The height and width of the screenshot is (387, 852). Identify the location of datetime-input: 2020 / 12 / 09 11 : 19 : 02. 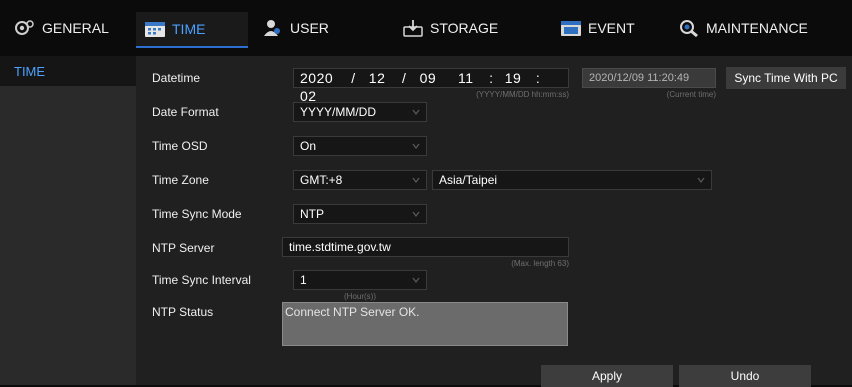
(431, 86).